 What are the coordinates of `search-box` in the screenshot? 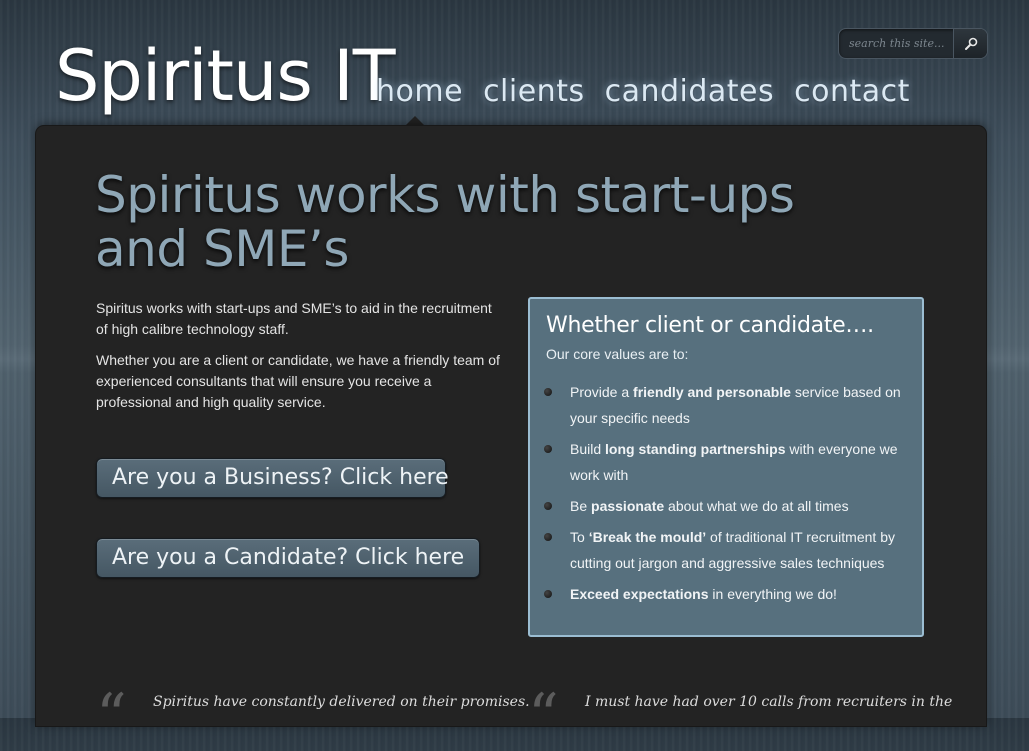 It's located at (913, 43).